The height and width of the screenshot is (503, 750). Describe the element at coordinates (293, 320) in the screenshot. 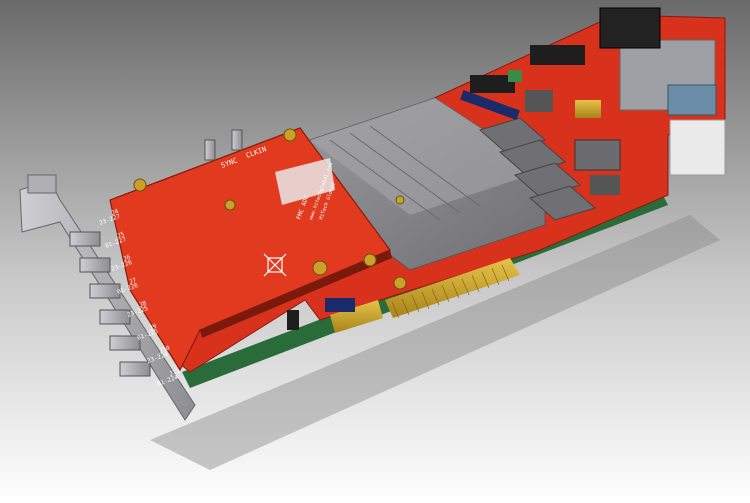

I see `small-header` at that location.